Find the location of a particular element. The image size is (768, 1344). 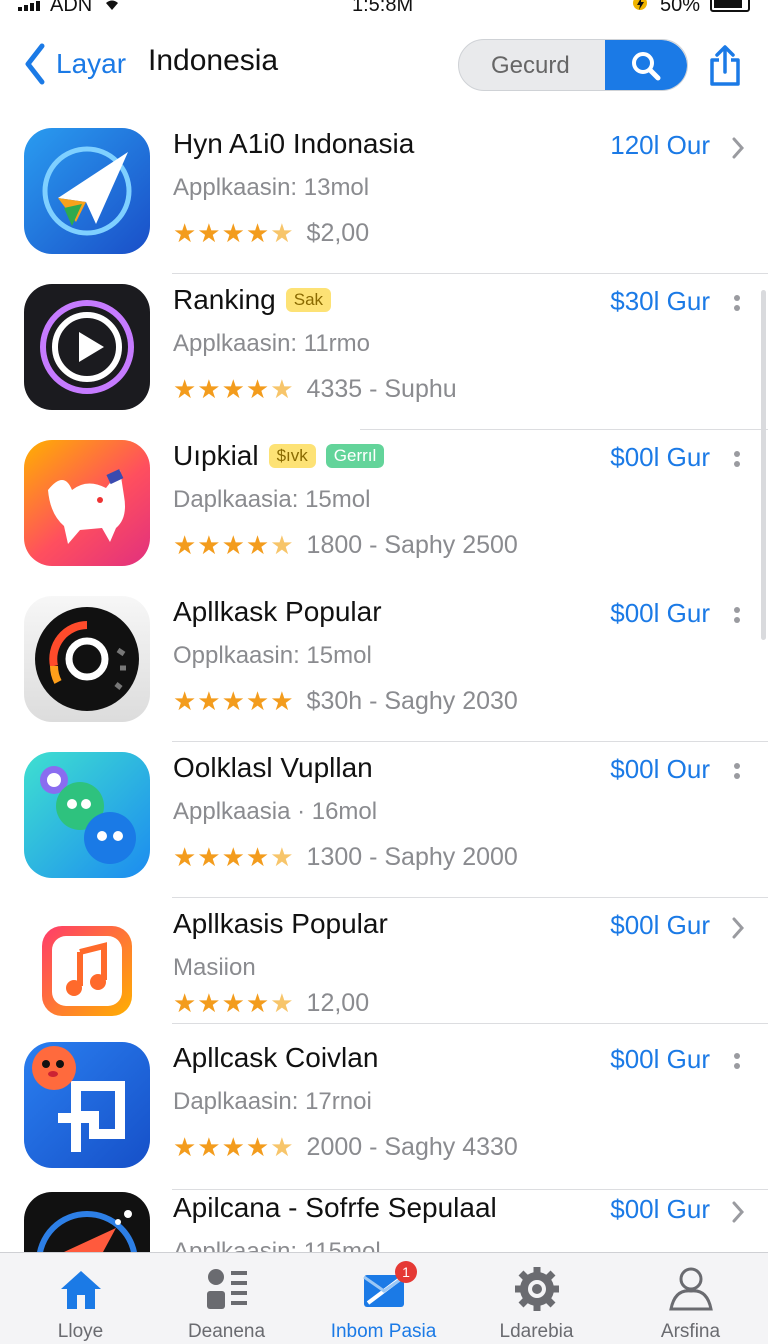

rating-text: 1300 - Saphy 2000 is located at coordinates (412, 857).